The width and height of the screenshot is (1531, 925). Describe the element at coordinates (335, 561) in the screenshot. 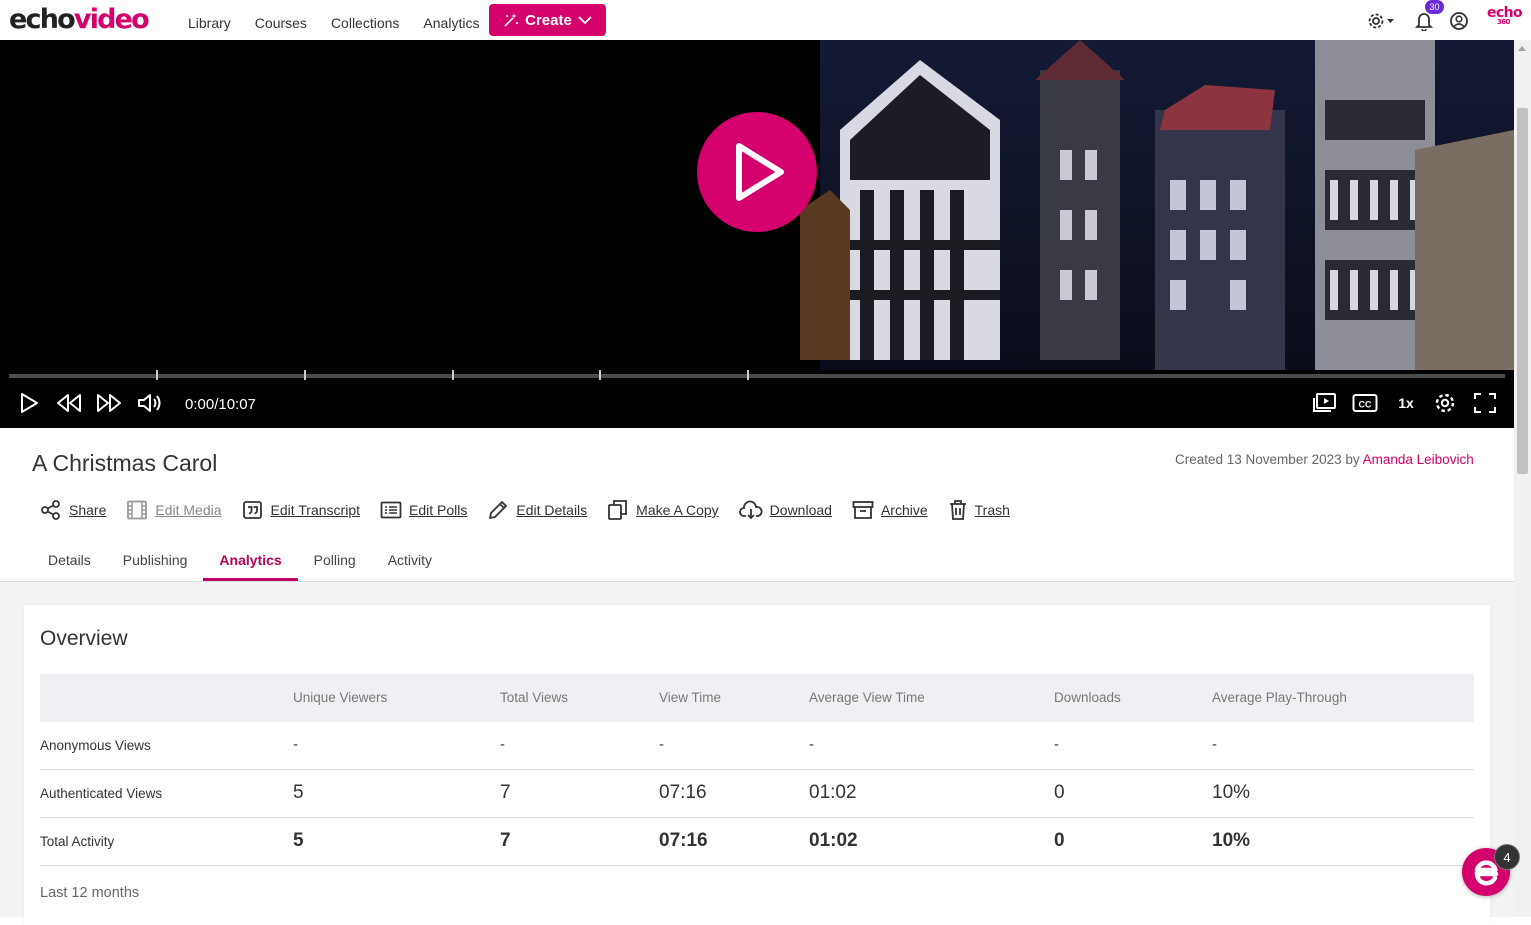

I see `tab-polling: Polling` at that location.